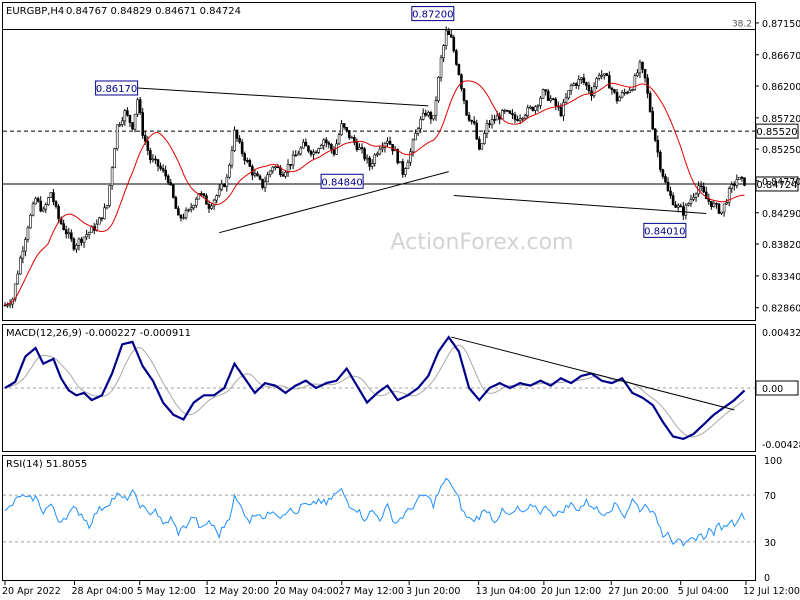  What do you see at coordinates (482, 242) in the screenshot?
I see `watermark: ActionForex.com` at bounding box center [482, 242].